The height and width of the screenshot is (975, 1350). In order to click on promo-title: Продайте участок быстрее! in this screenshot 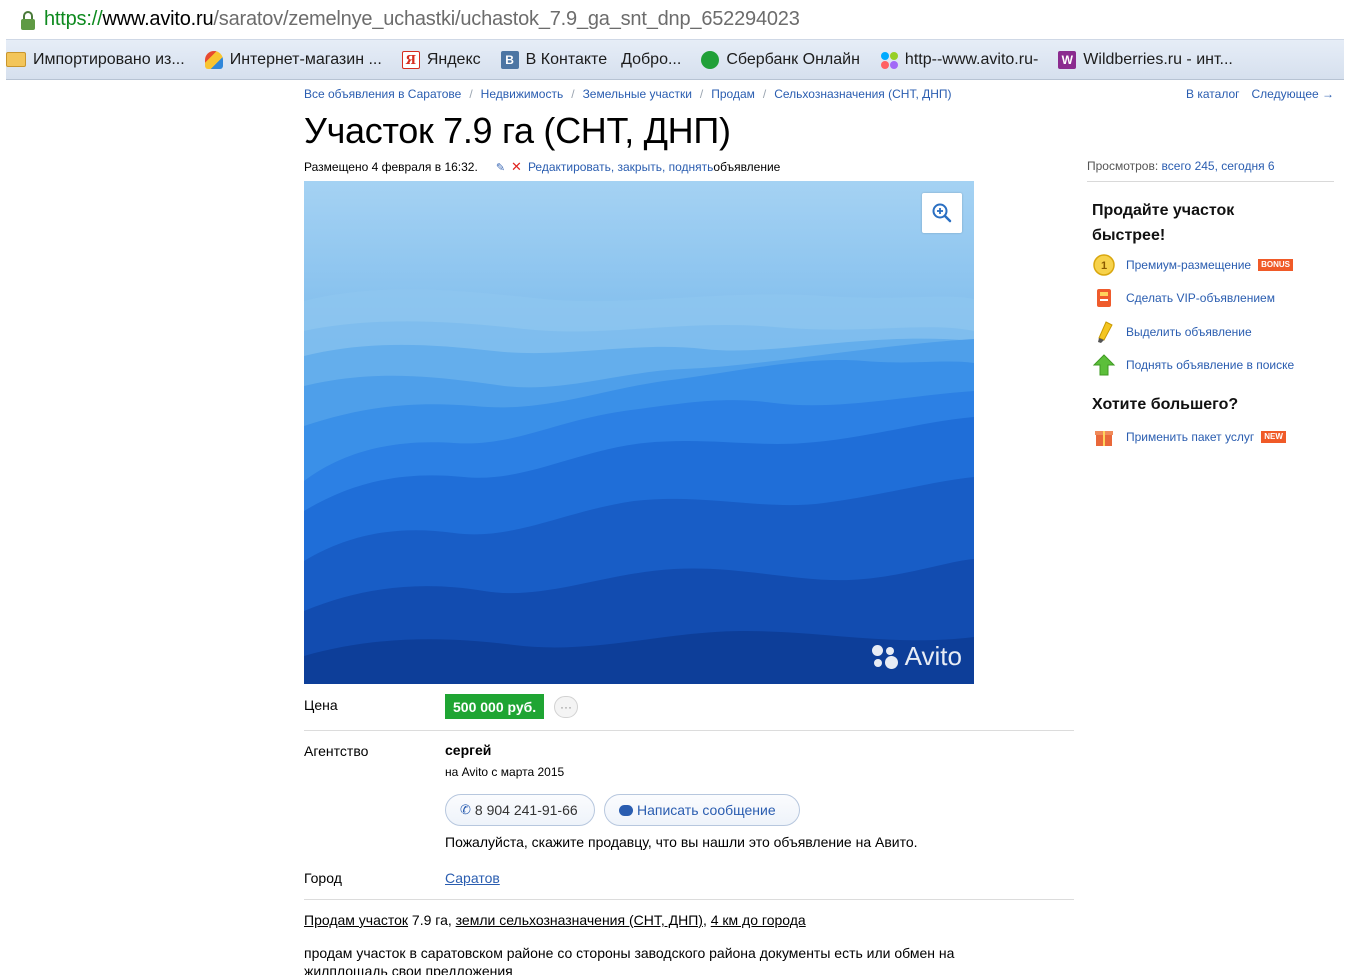, I will do `click(1163, 223)`.